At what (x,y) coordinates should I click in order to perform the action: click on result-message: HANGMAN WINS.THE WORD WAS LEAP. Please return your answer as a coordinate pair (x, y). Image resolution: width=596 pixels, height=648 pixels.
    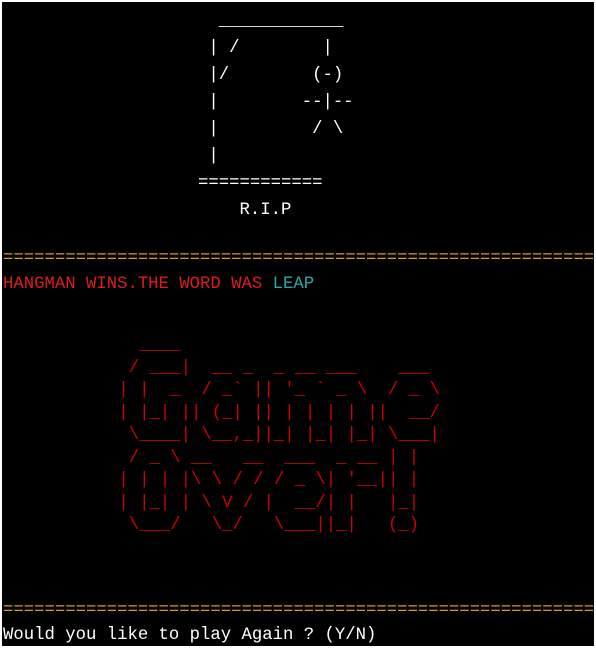
    Looking at the image, I should click on (158, 285).